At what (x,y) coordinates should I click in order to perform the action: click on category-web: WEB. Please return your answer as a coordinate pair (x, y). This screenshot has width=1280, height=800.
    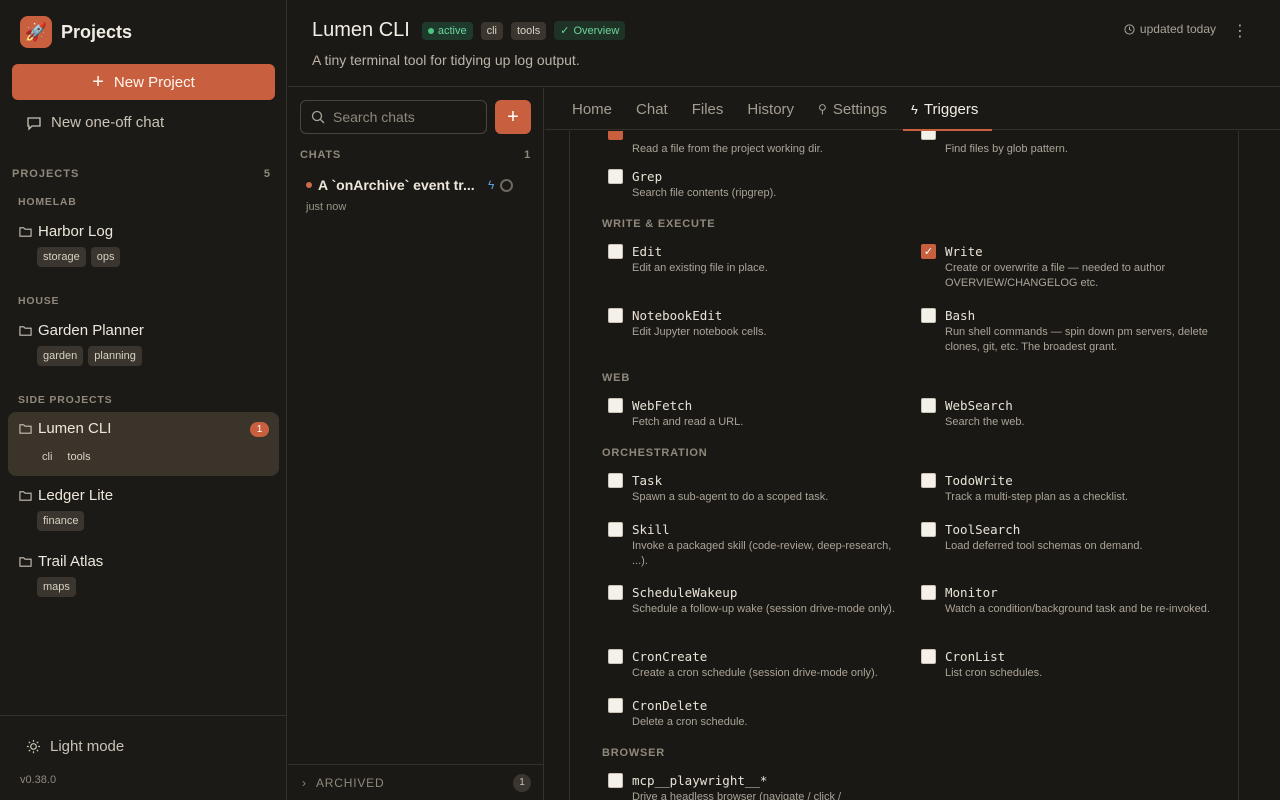
    Looking at the image, I should click on (616, 378).